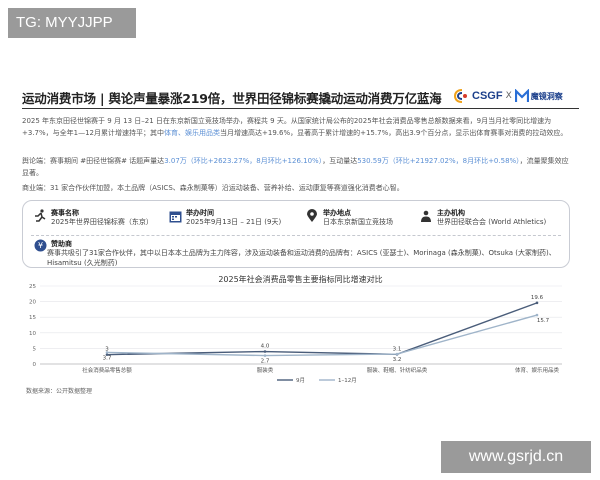 The height and width of the screenshot is (480, 600). Describe the element at coordinates (40, 216) in the screenshot. I see `runner-icon` at that location.